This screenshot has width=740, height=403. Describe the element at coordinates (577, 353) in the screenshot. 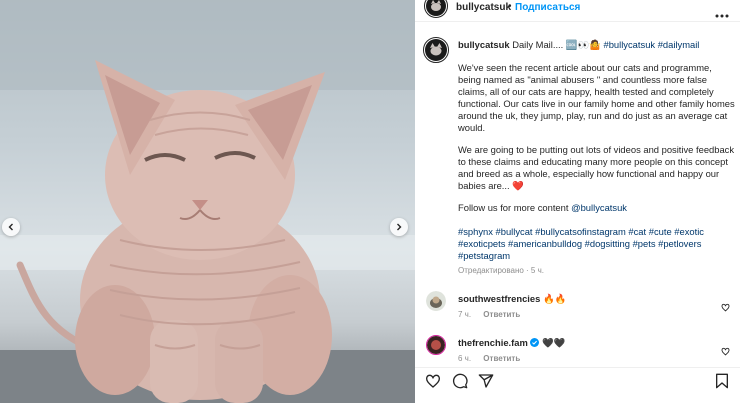

I see `comment-item: thefrenchie.fam 🖤🖤 6 ч. Ответить` at that location.